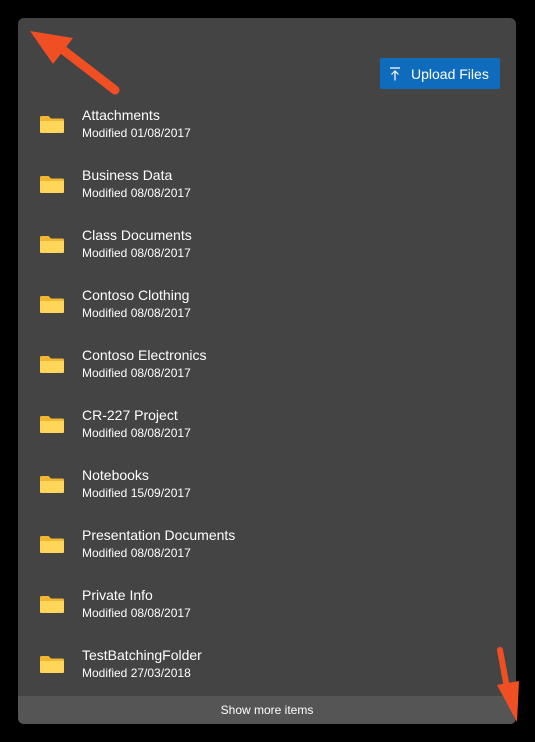  I want to click on show-more-items-button: Show more items, so click(267, 710).